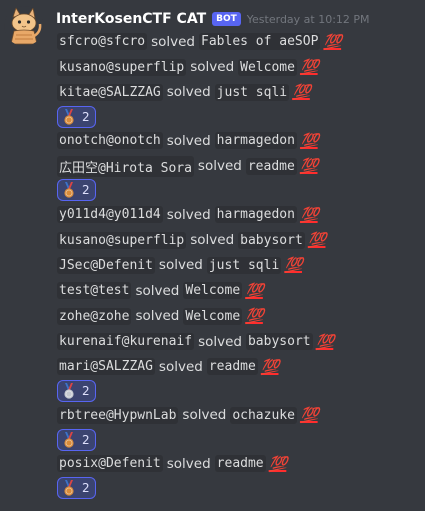 The width and height of the screenshot is (425, 511). What do you see at coordinates (237, 239) in the screenshot?
I see `solve-message: kusano@superflip solved babysort 💯` at bounding box center [237, 239].